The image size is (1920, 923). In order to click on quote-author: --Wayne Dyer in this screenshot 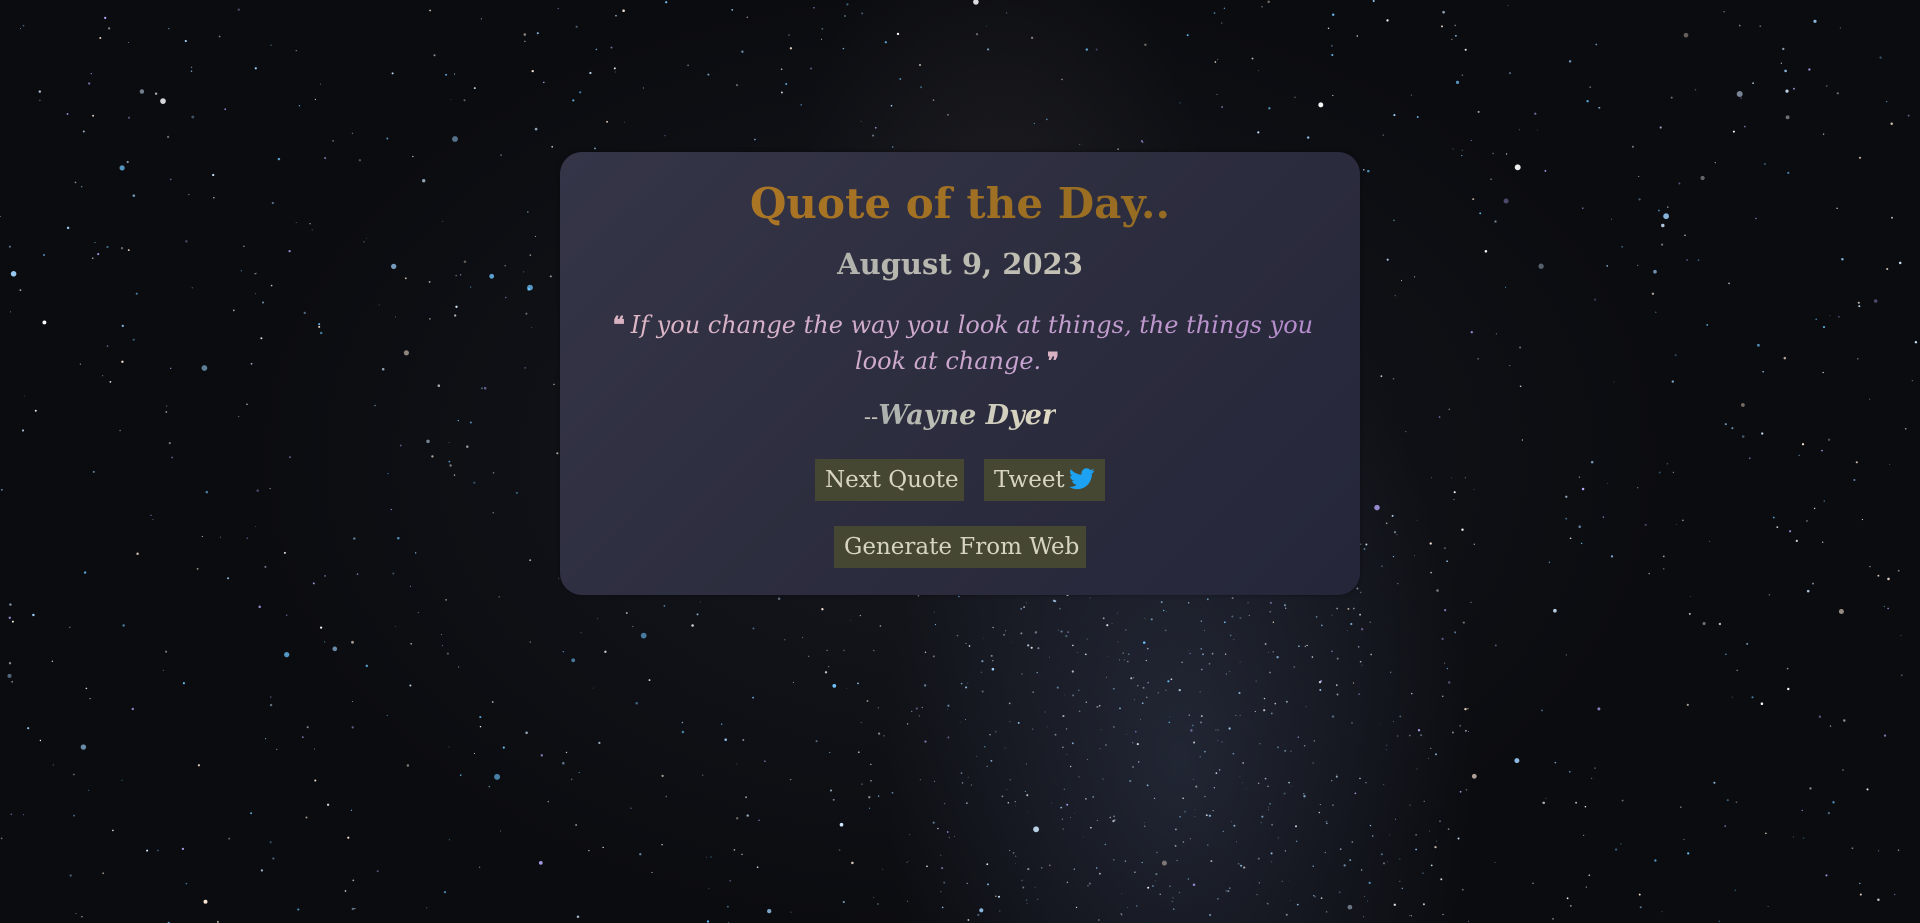, I will do `click(960, 416)`.